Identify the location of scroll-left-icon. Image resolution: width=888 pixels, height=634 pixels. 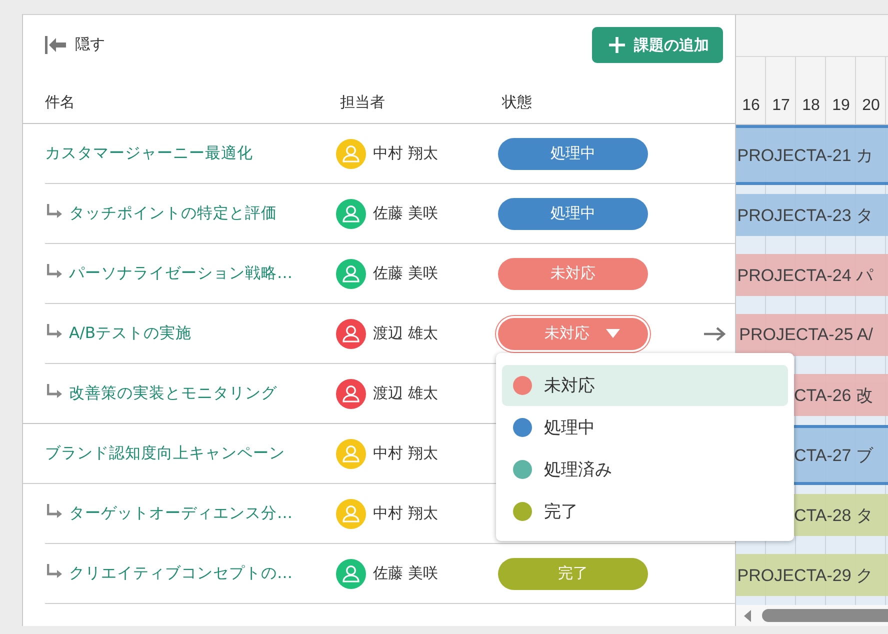
(747, 616).